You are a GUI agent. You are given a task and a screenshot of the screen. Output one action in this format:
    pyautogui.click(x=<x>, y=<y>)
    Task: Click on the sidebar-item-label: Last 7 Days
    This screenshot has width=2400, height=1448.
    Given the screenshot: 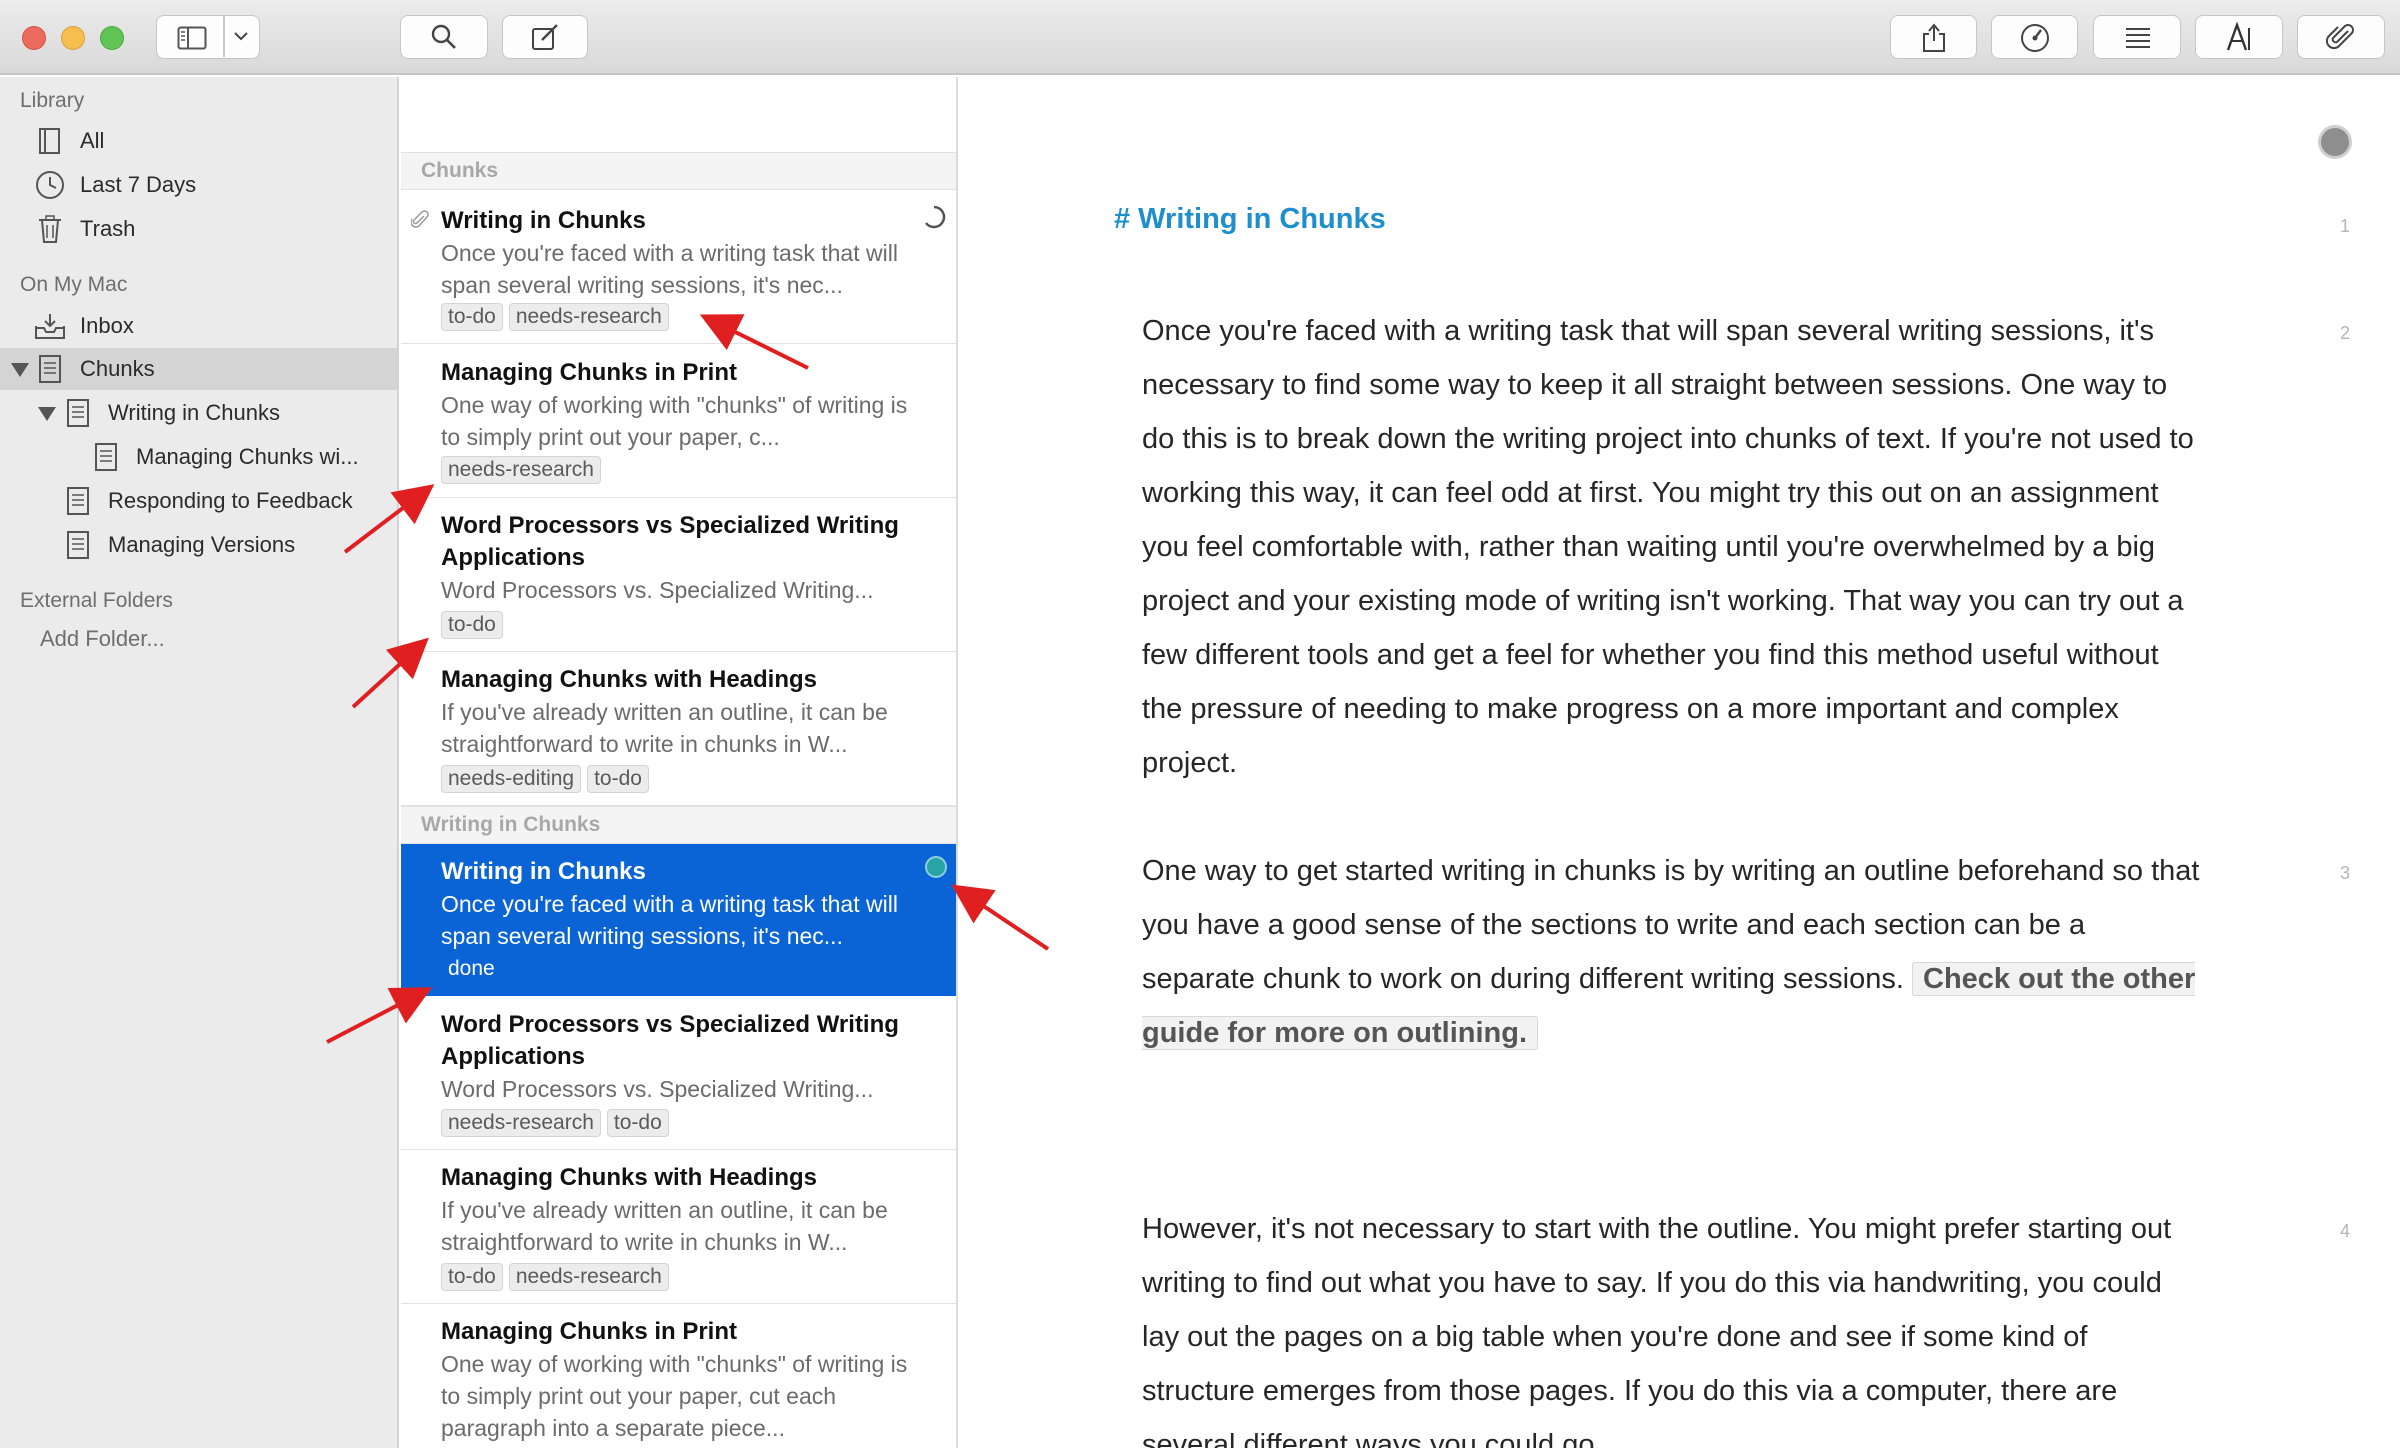 What is the action you would take?
    pyautogui.click(x=138, y=184)
    